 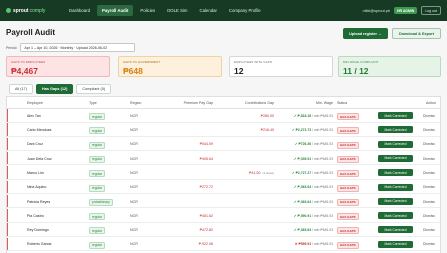 I want to click on min-wage-cell: ✓ ₱,818.18 / min ₱645.03, so click(x=313, y=116).